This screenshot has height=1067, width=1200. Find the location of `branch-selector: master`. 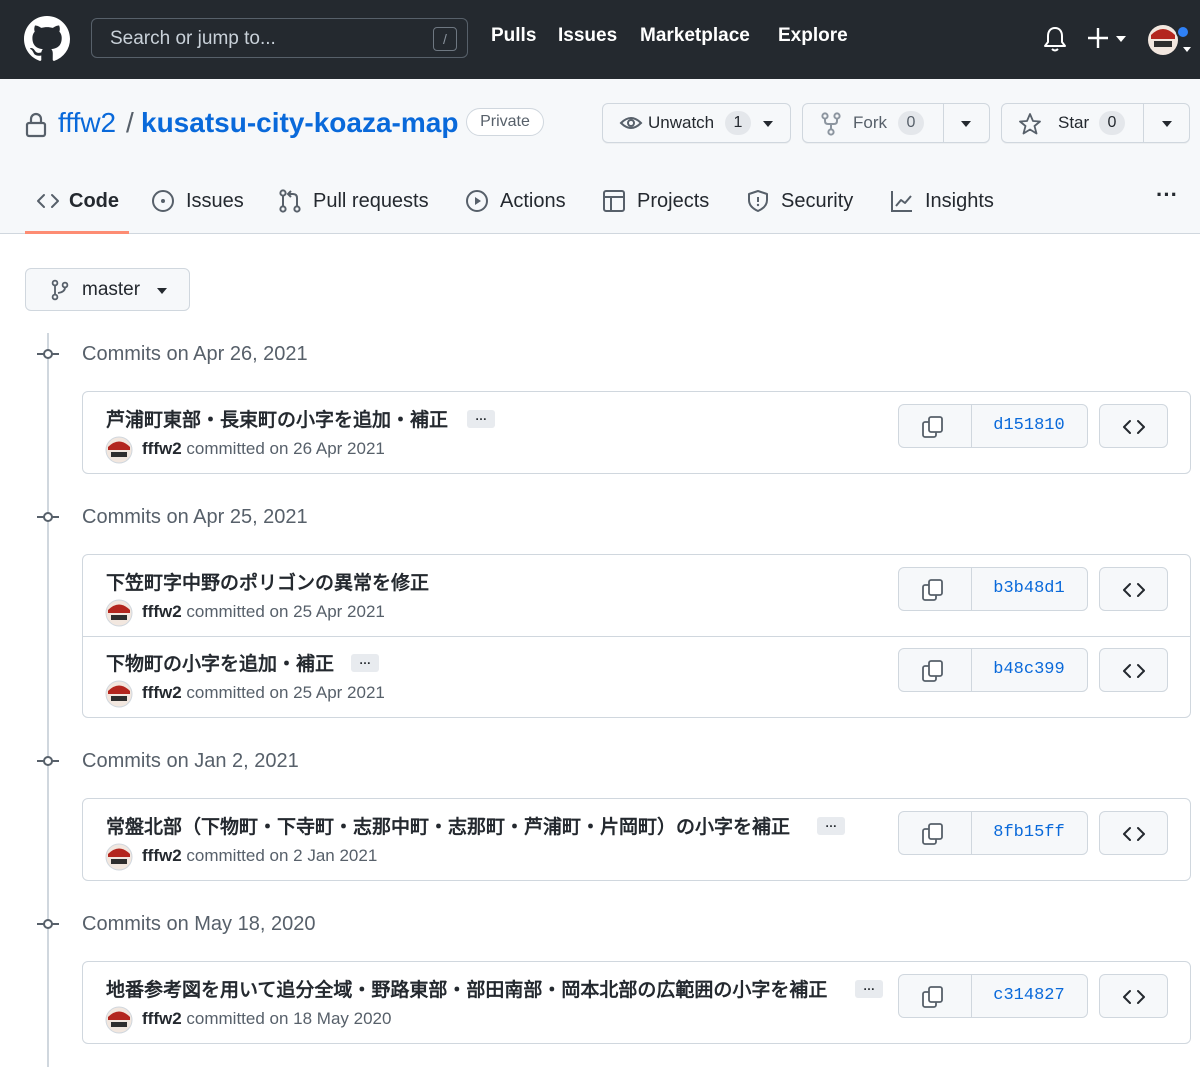

branch-selector: master is located at coordinates (107, 289).